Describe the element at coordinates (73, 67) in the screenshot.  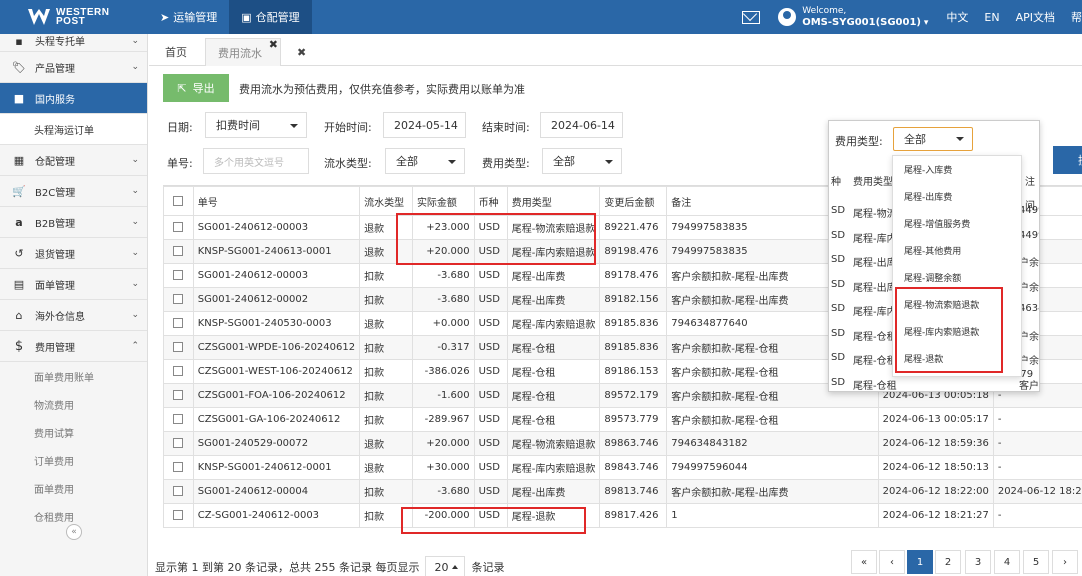
I see `sidebar-item-products: 🏷 产品管理 ⌄` at that location.